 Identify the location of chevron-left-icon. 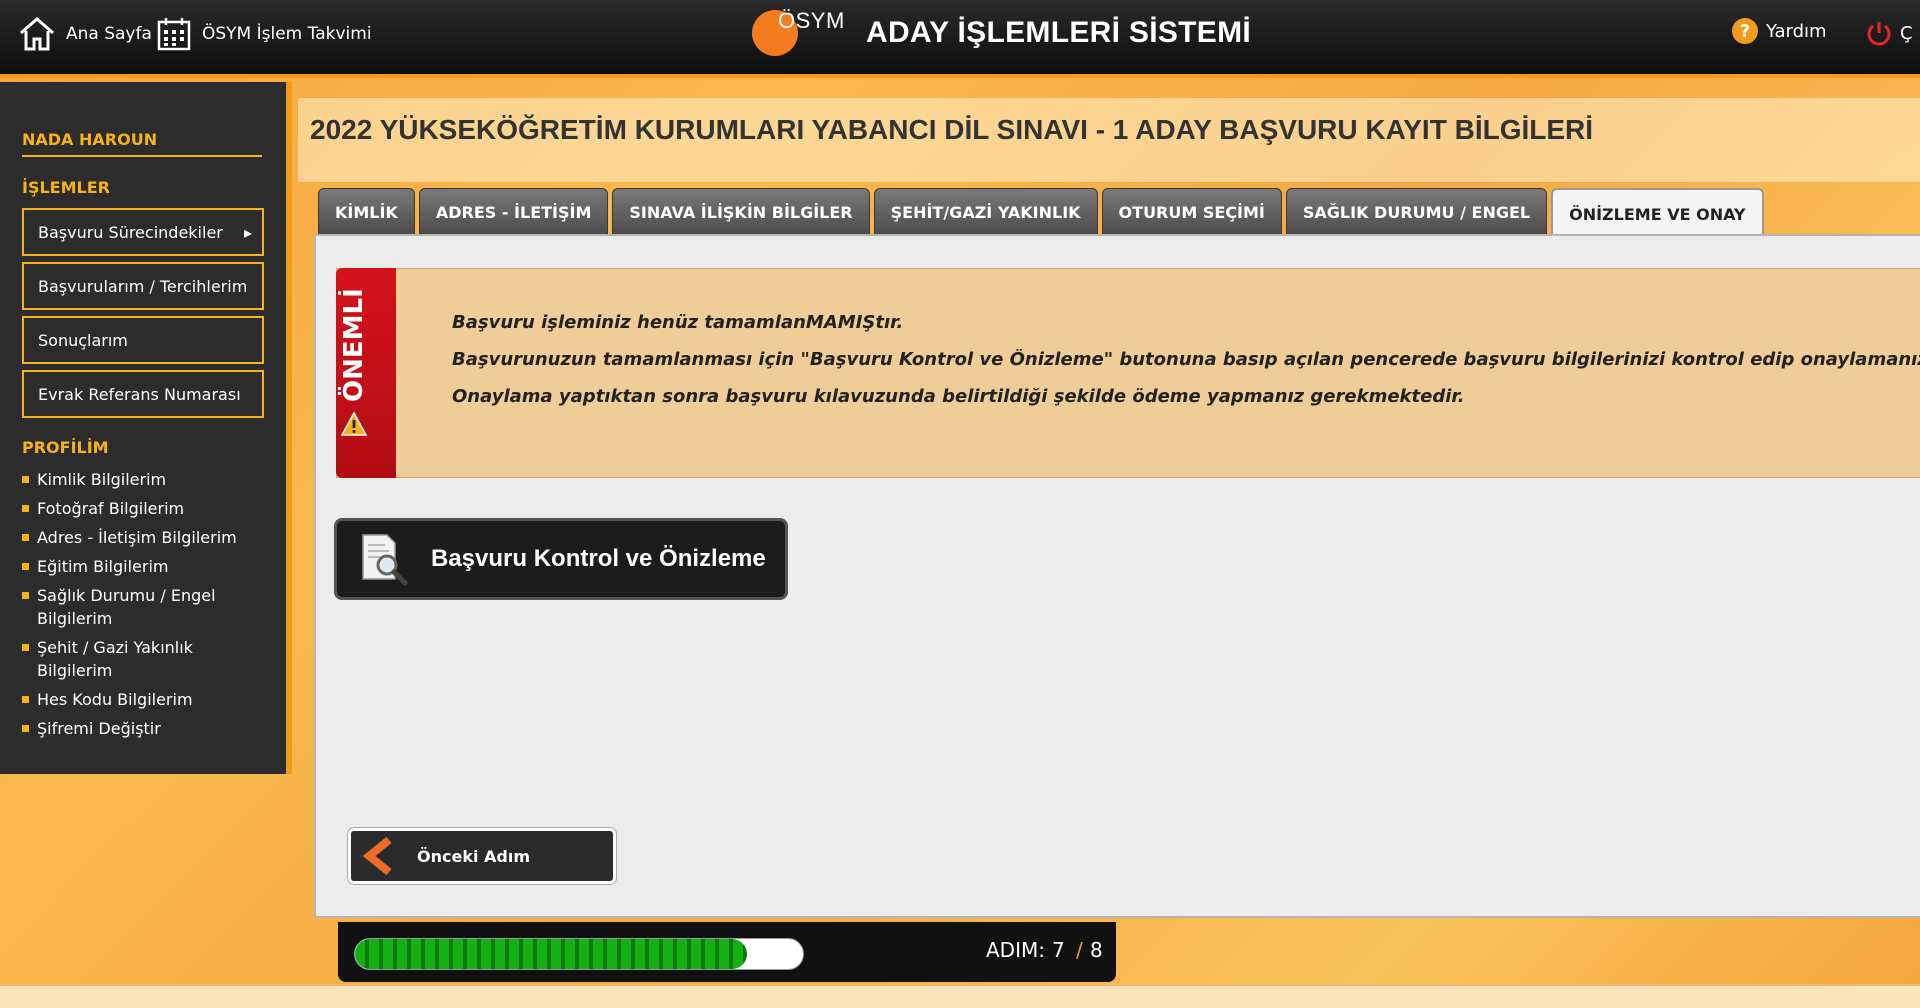
(377, 856).